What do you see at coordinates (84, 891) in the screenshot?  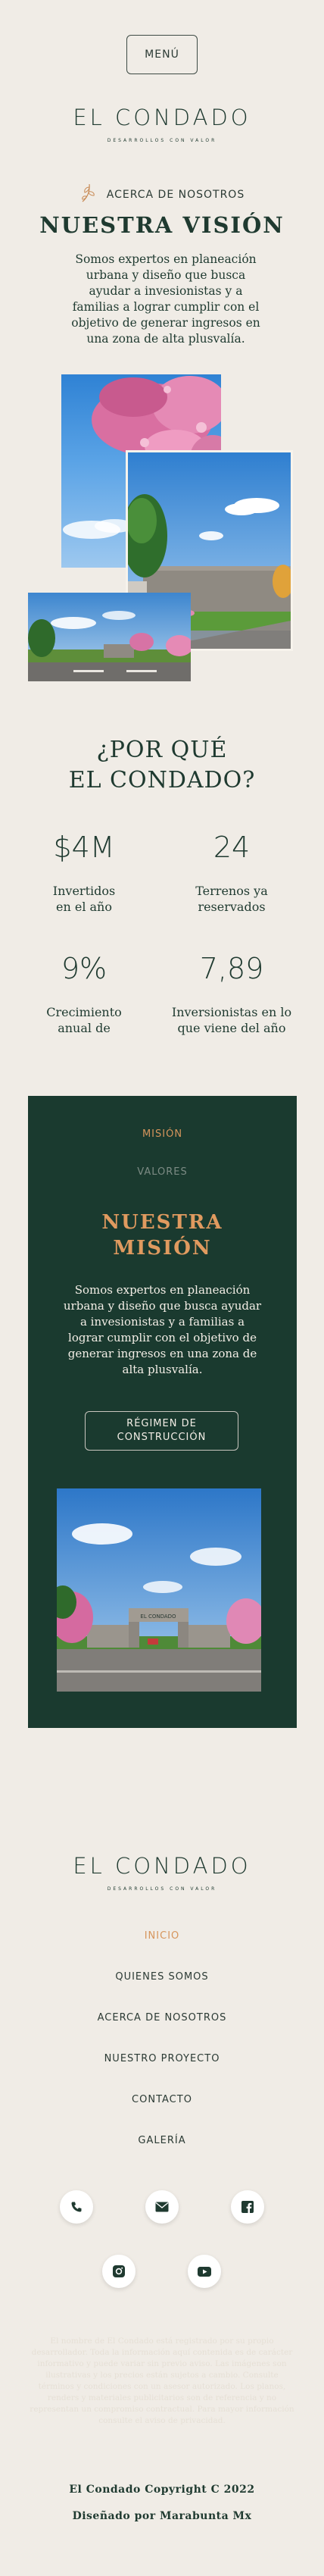 I see `stat-label-line: Invertidos` at bounding box center [84, 891].